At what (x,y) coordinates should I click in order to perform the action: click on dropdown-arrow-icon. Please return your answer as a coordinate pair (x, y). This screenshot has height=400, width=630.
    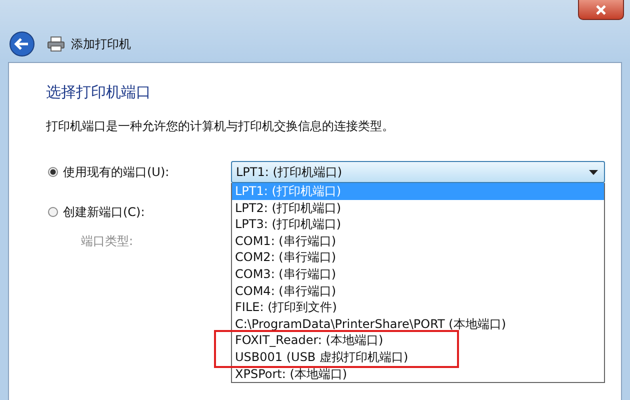
    Looking at the image, I should click on (593, 172).